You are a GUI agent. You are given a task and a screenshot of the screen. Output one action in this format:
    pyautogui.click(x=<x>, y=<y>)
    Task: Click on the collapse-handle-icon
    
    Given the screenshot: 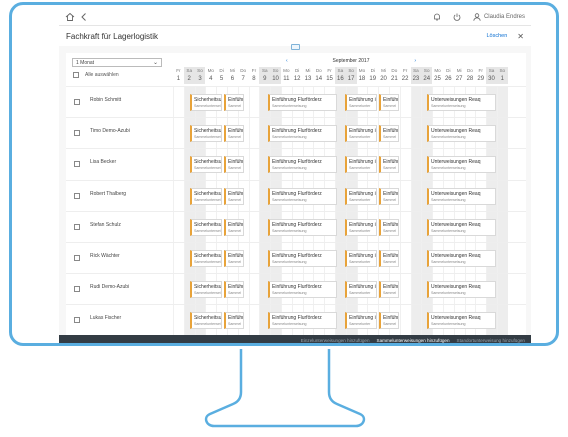 What is the action you would take?
    pyautogui.click(x=295, y=47)
    